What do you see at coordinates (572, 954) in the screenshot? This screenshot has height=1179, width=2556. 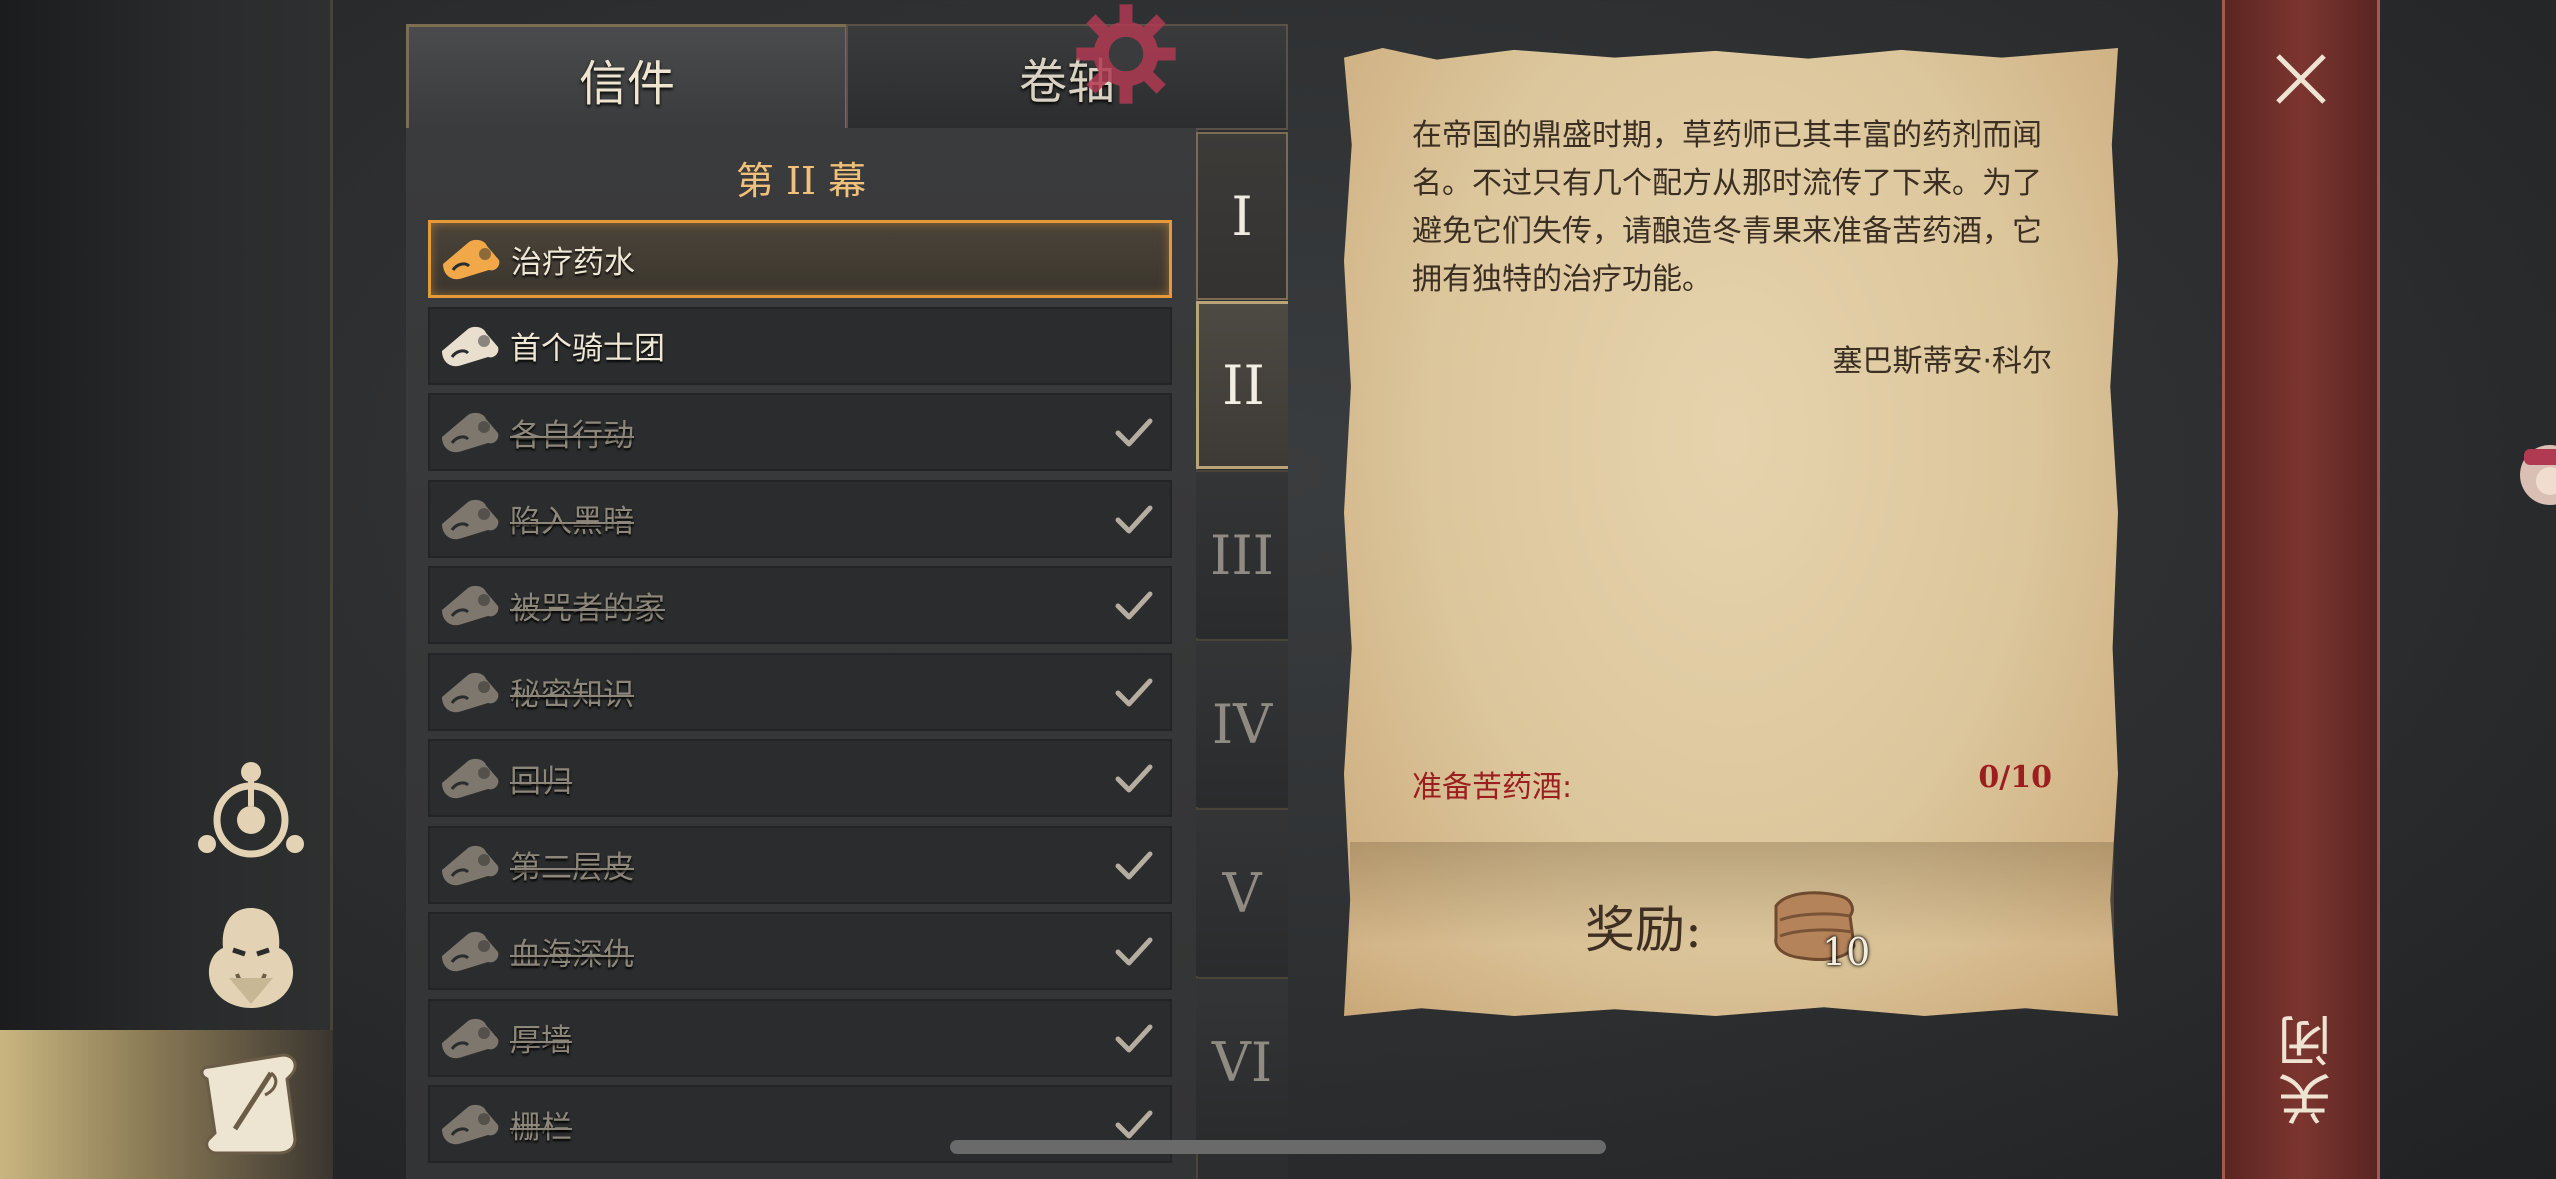 I see `quest-label: 血海深仇` at bounding box center [572, 954].